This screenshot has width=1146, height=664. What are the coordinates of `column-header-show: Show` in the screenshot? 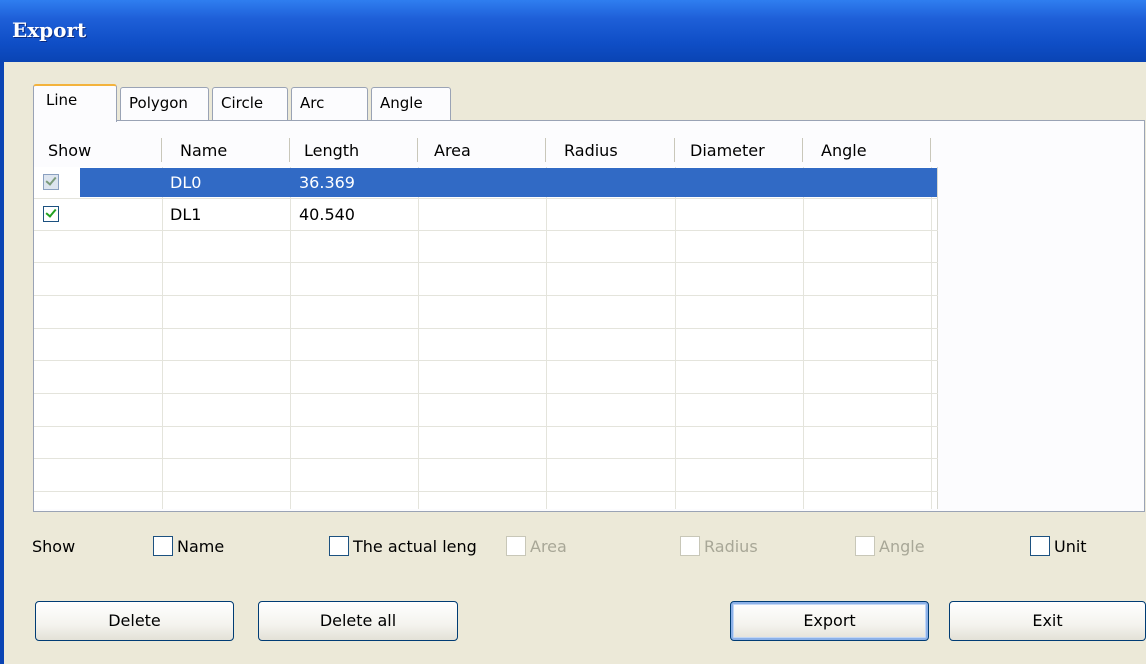 It's located at (69, 150).